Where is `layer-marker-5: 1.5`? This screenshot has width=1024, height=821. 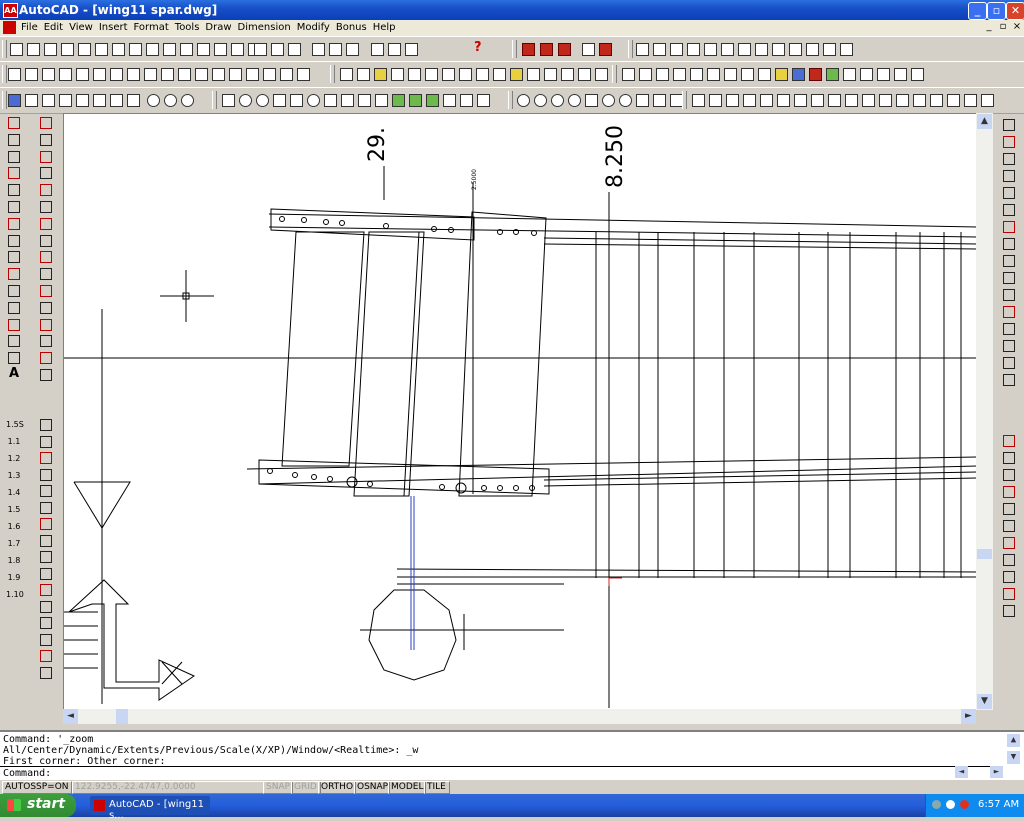
layer-marker-5: 1.5 is located at coordinates (14, 510).